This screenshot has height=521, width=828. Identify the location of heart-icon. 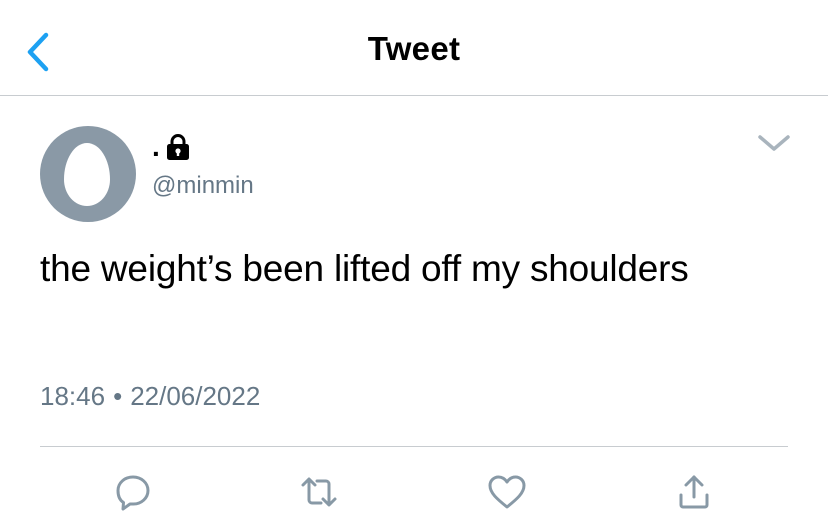
(507, 492).